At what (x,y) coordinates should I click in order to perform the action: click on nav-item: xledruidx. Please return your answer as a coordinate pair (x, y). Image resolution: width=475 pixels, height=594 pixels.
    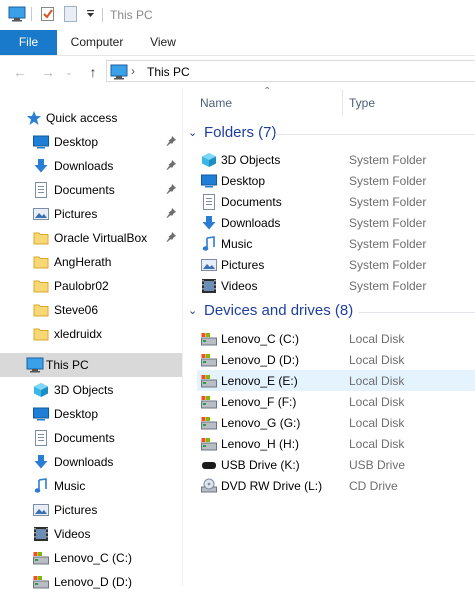
    Looking at the image, I should click on (90, 334).